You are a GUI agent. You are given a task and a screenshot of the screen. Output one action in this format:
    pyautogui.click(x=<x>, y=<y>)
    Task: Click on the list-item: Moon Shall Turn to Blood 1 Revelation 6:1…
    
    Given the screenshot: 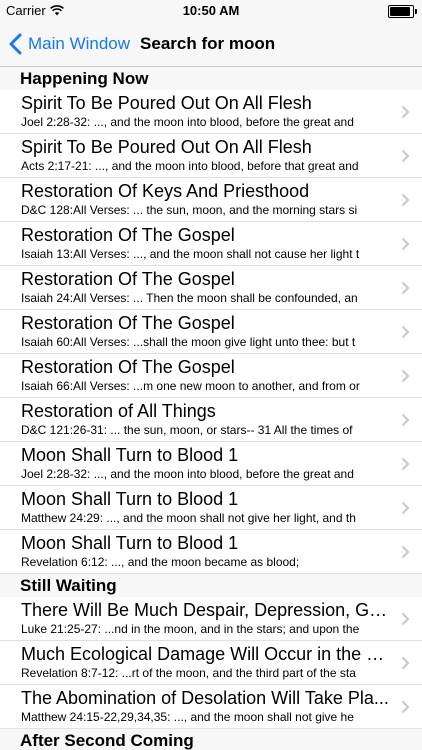 What is the action you would take?
    pyautogui.click(x=211, y=552)
    